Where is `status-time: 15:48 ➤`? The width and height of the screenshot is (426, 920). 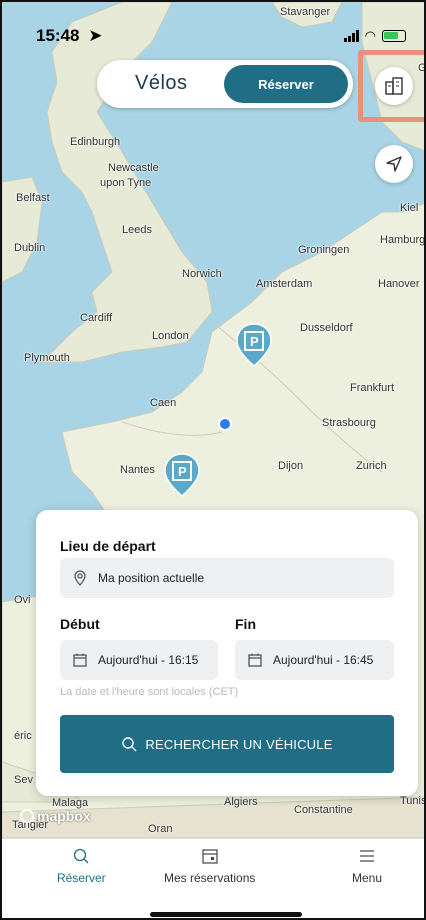
status-time: 15:48 ➤ is located at coordinates (69, 35).